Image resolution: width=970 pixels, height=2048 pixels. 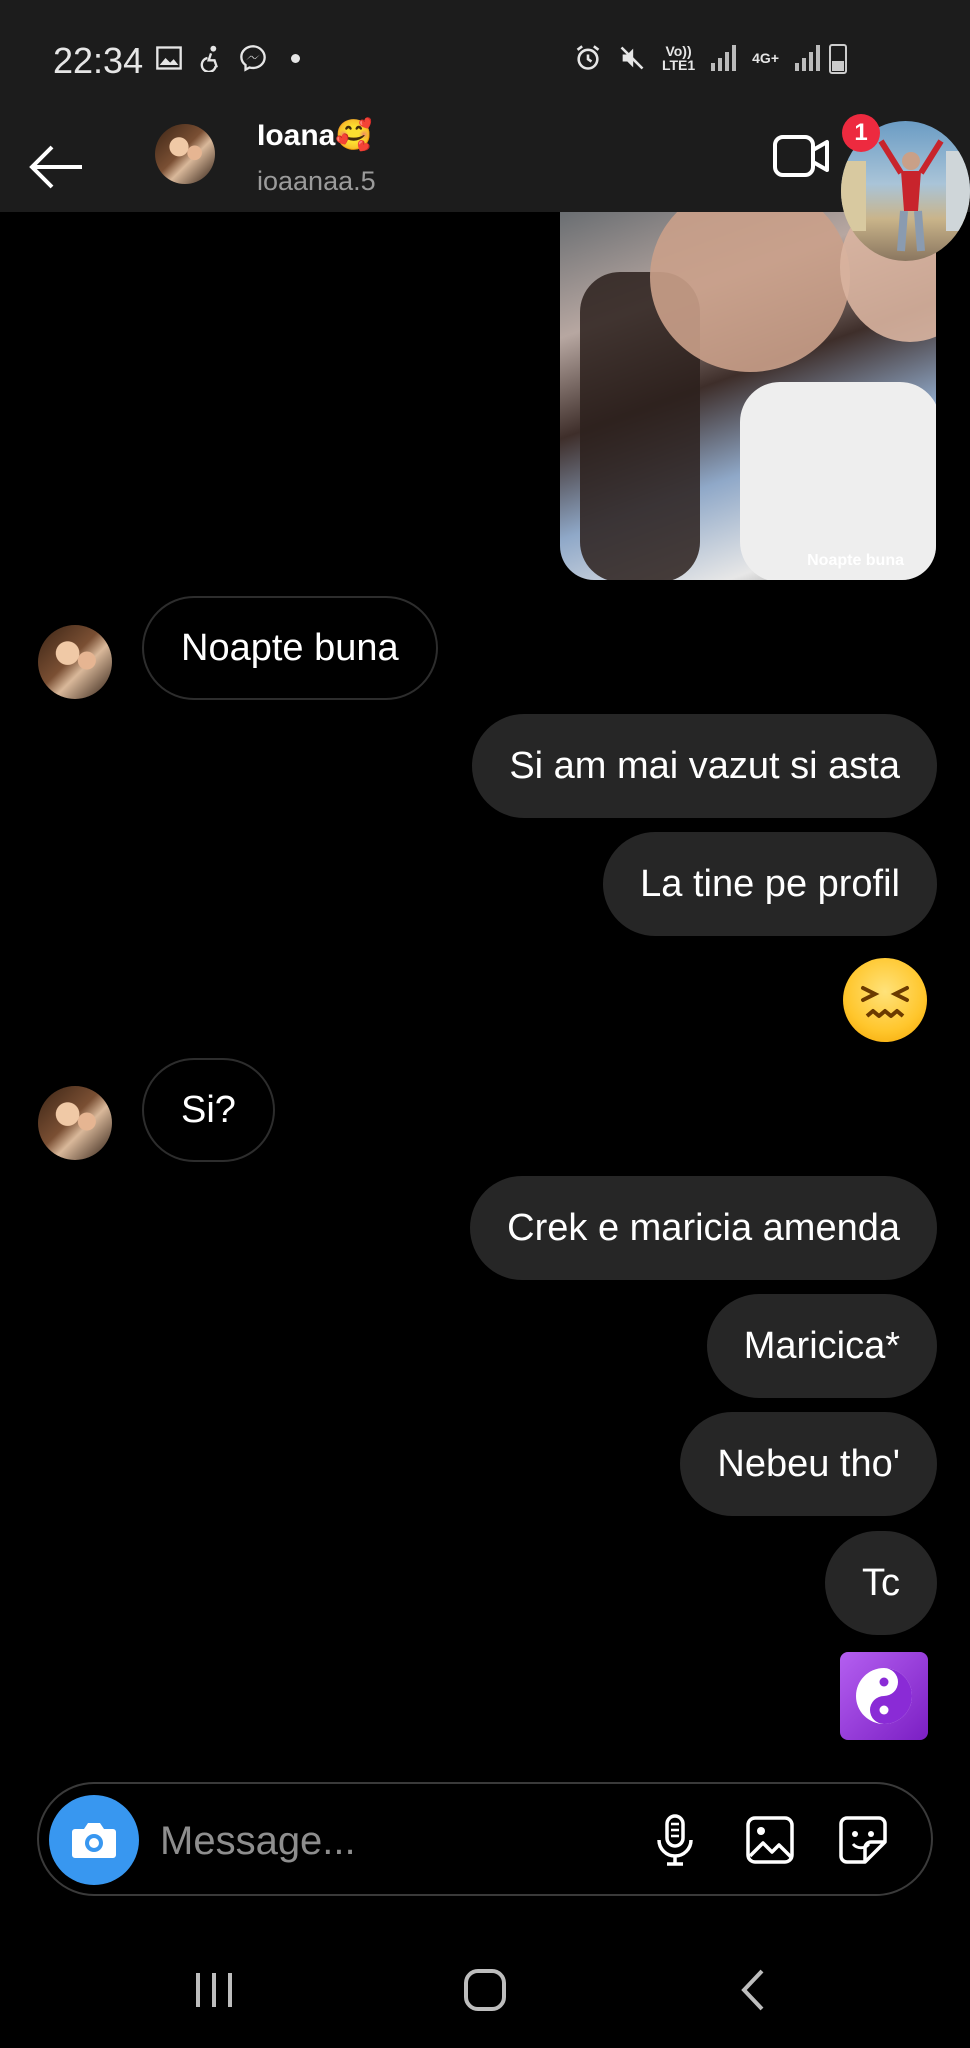 What do you see at coordinates (390, 1841) in the screenshot?
I see `message-input` at bounding box center [390, 1841].